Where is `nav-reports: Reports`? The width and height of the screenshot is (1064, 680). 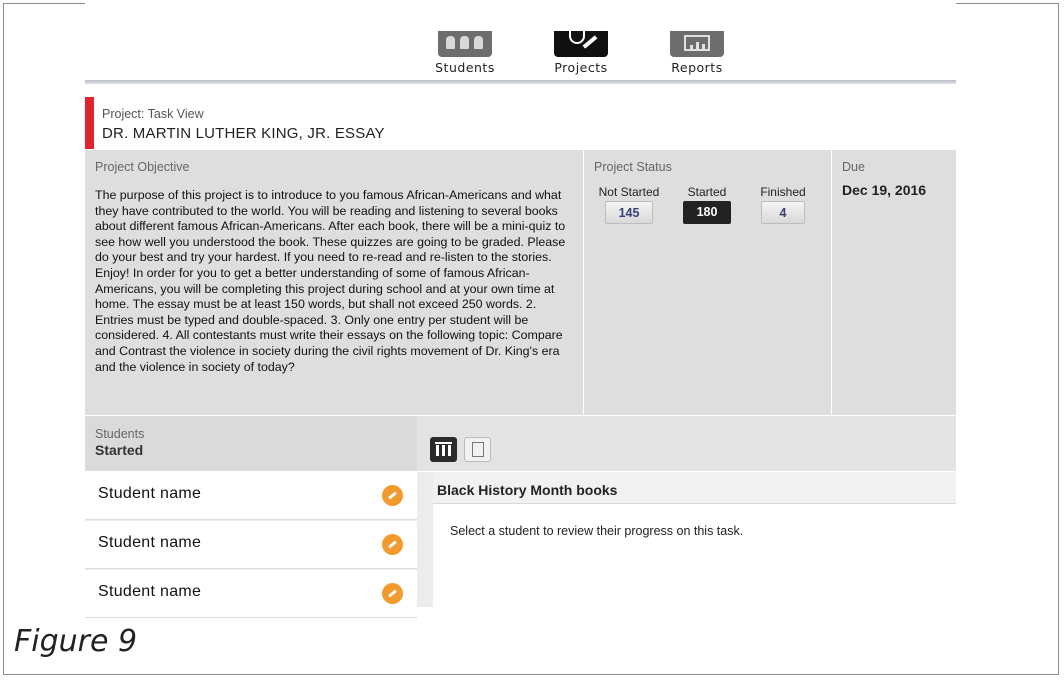 nav-reports: Reports is located at coordinates (697, 37).